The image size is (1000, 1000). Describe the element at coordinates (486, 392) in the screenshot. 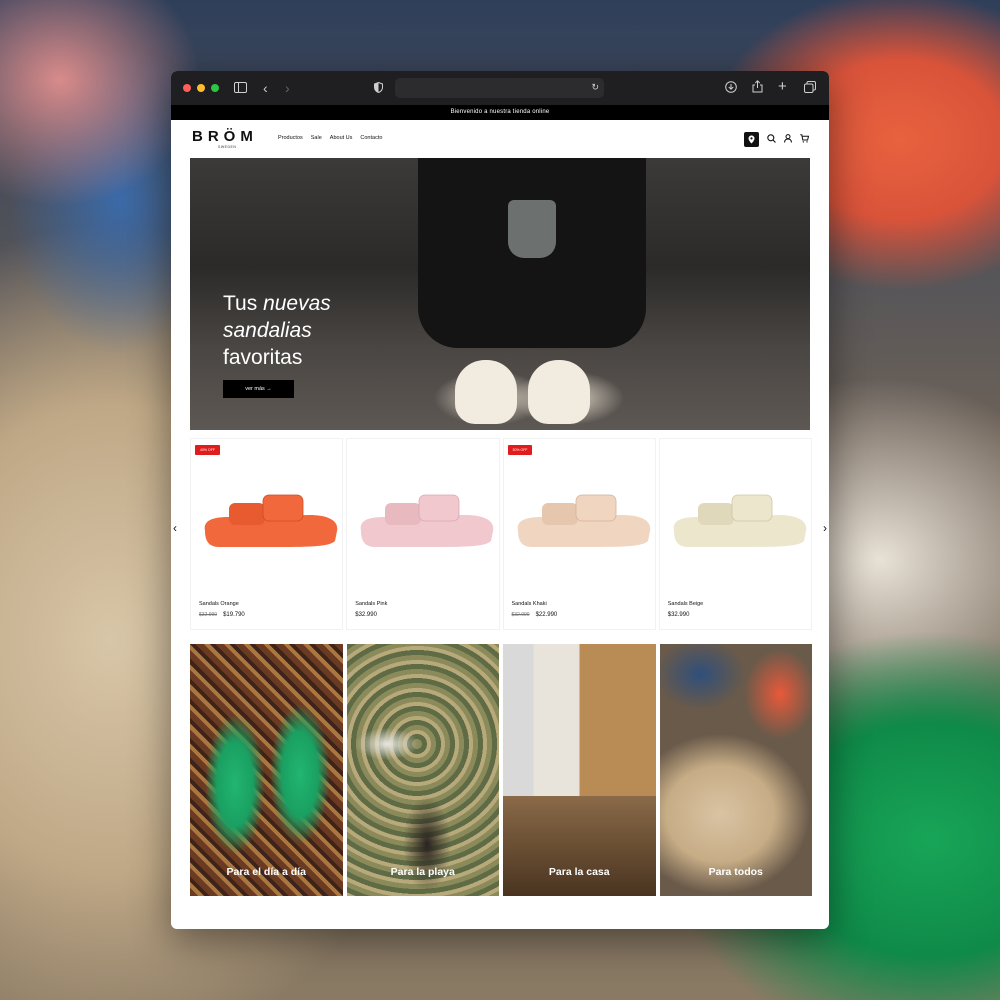

I see `hero-image-sandal-left` at that location.